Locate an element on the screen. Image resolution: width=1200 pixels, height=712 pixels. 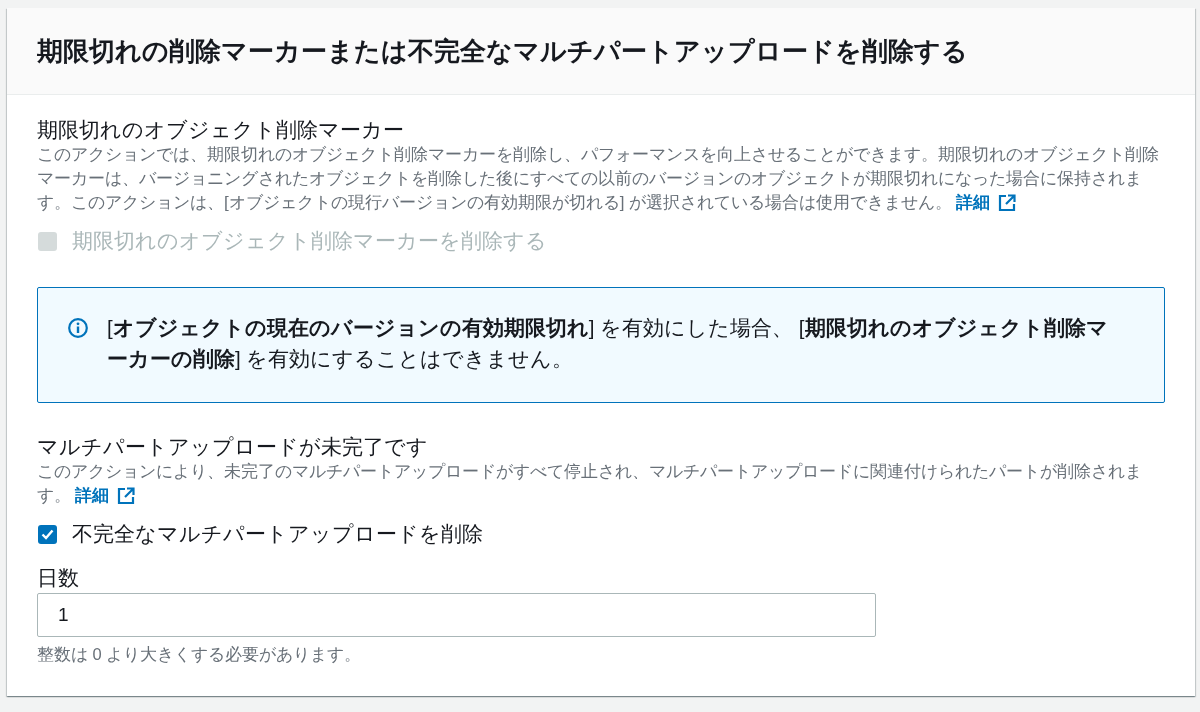
section-title: 期限切れのオブジェクト削除マーカー is located at coordinates (221, 130).